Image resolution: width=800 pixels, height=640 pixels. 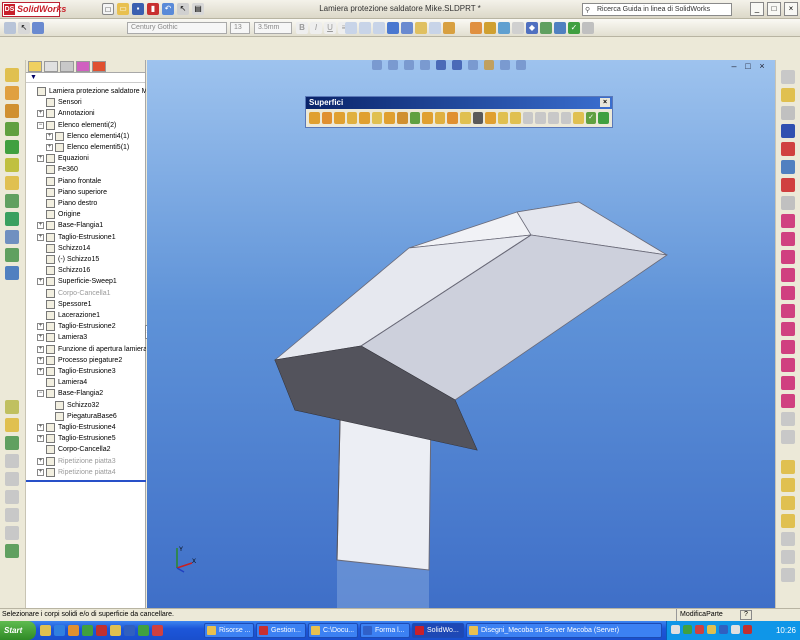 I want to click on tree-item: + Base-Flangia1, so click(x=86, y=225).